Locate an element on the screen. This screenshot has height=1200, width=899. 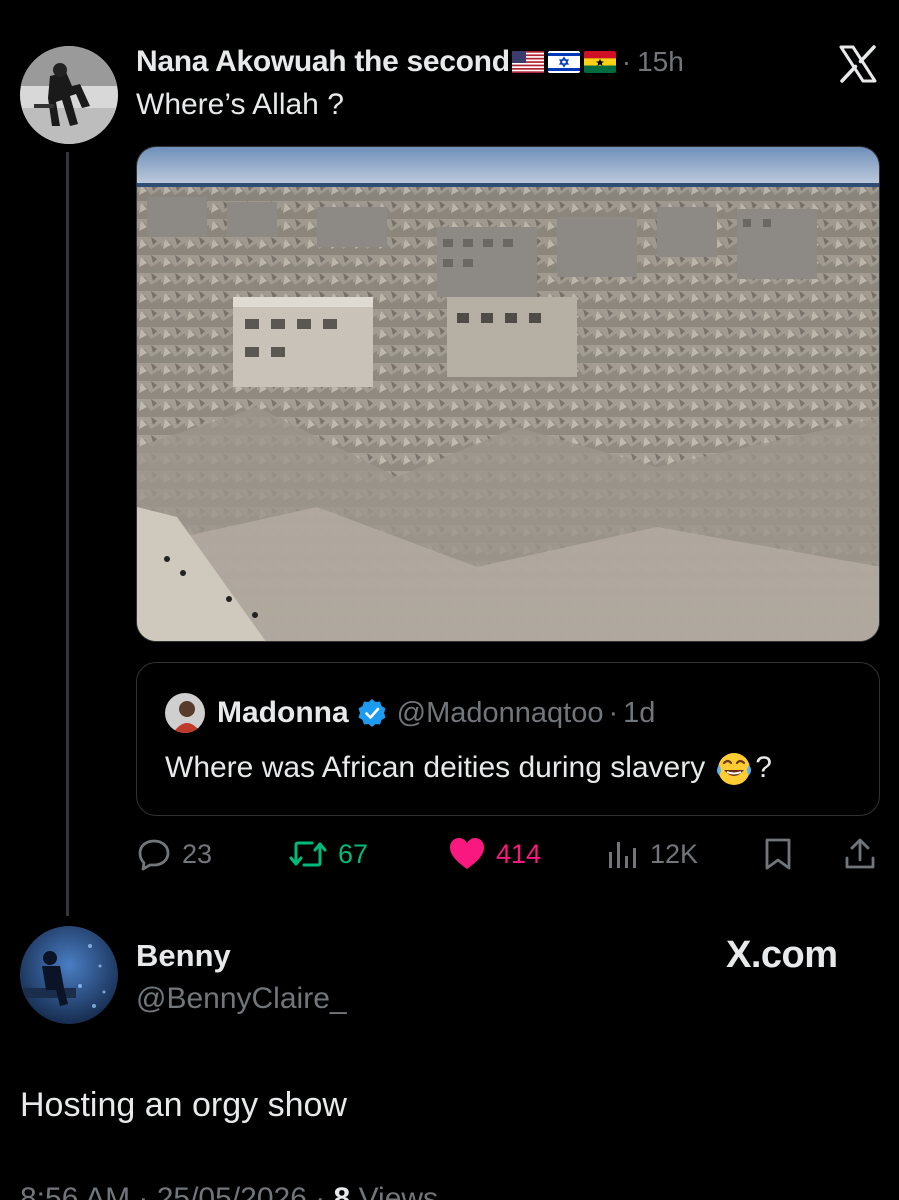
like-count: 414 is located at coordinates (519, 853).